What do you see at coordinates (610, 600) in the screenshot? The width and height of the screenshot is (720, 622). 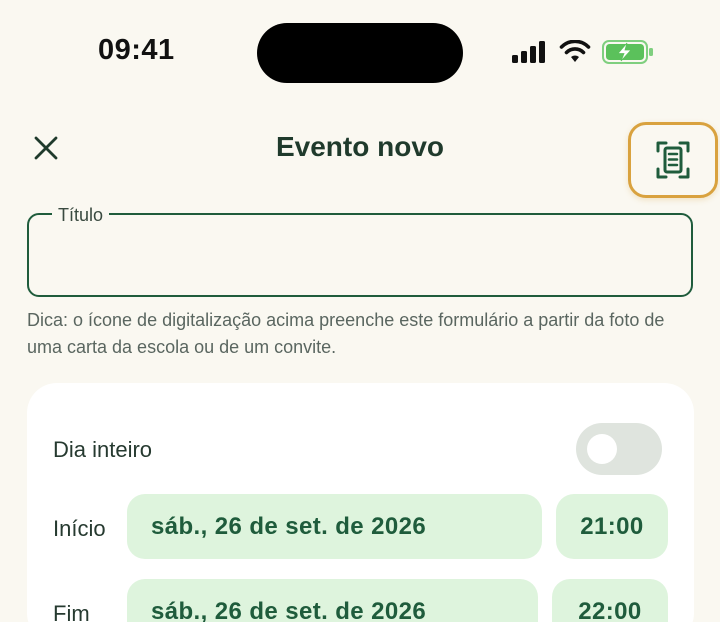 I see `end-time-button: 22:00` at bounding box center [610, 600].